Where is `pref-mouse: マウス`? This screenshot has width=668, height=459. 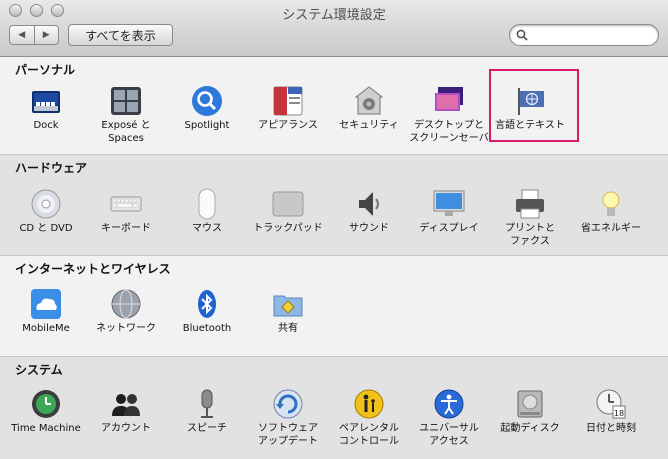 pref-mouse: マウス is located at coordinates (207, 211).